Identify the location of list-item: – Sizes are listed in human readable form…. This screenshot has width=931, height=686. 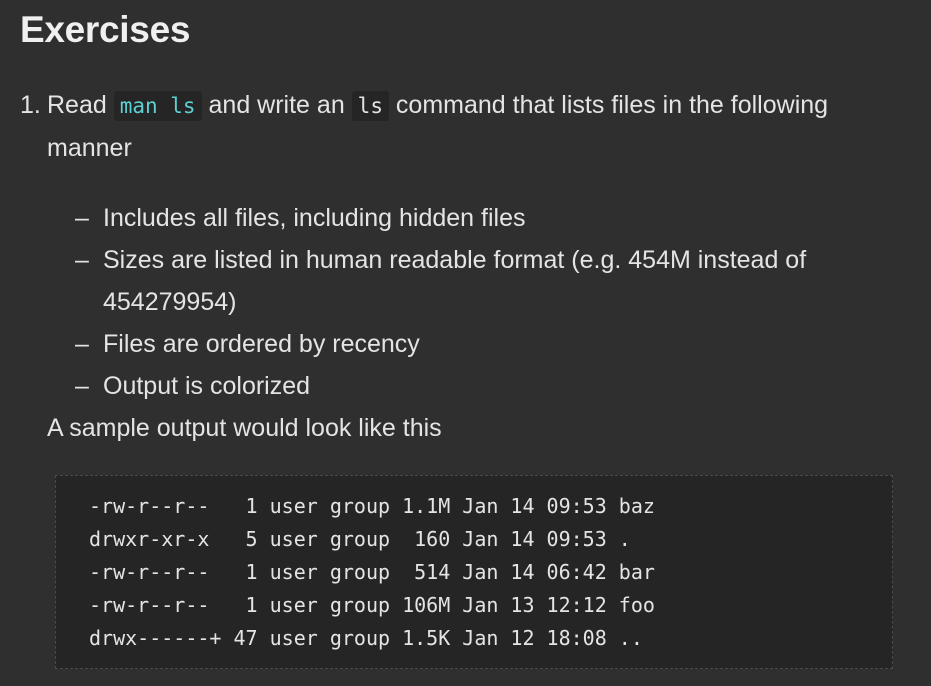
(487, 281).